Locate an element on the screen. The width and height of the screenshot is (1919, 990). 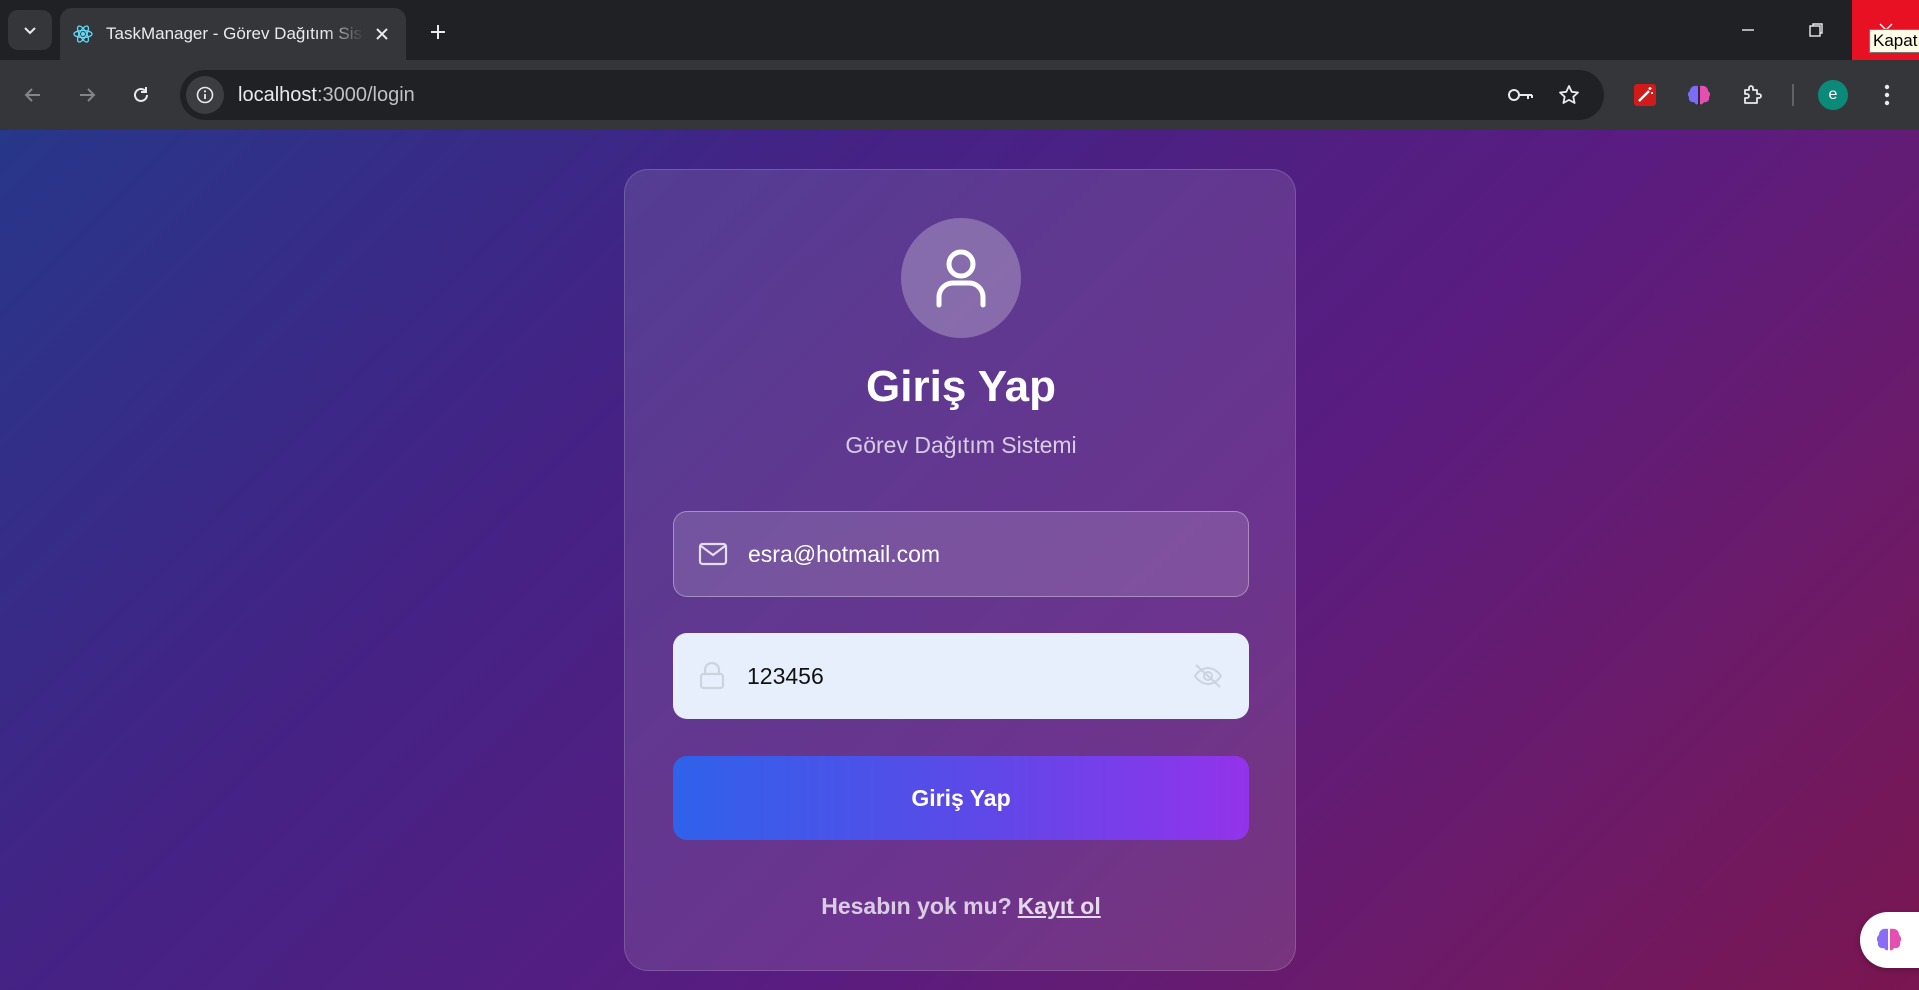
address-bar: localhost:3000/login is located at coordinates (892, 95).